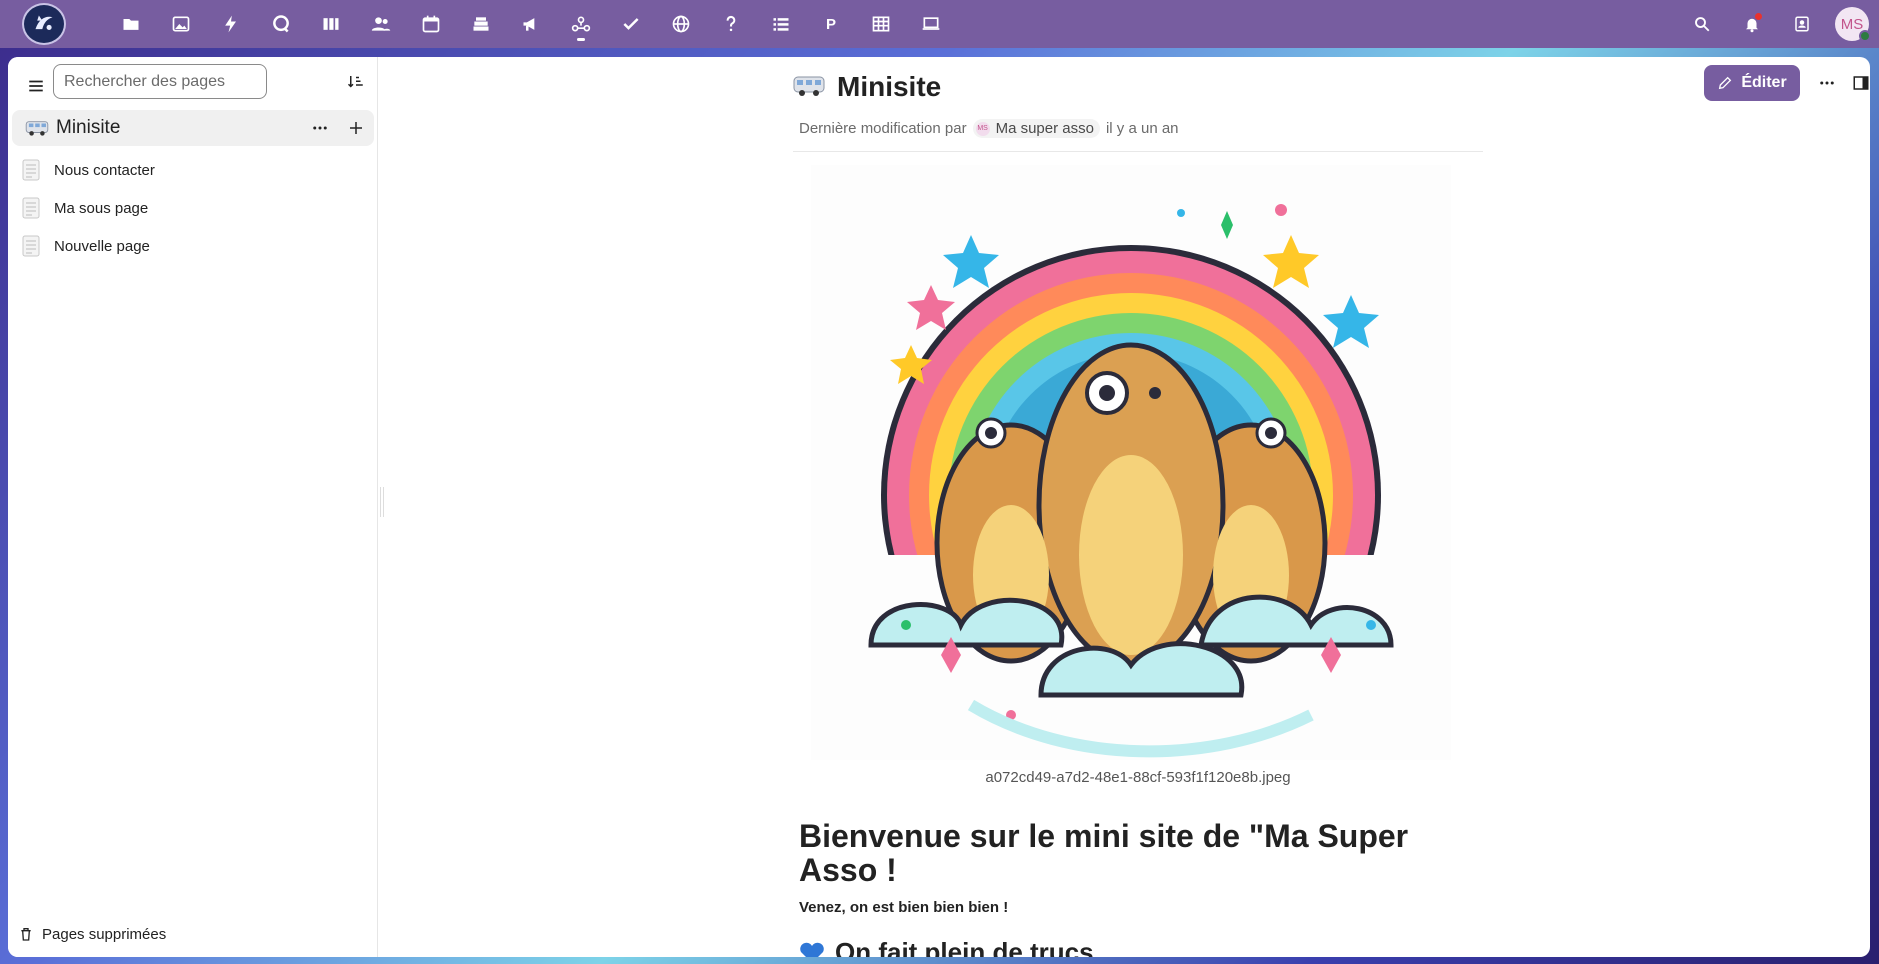 This screenshot has height=964, width=1879. Describe the element at coordinates (104, 934) in the screenshot. I see `deleted-pages-label: Pages supprimées` at that location.